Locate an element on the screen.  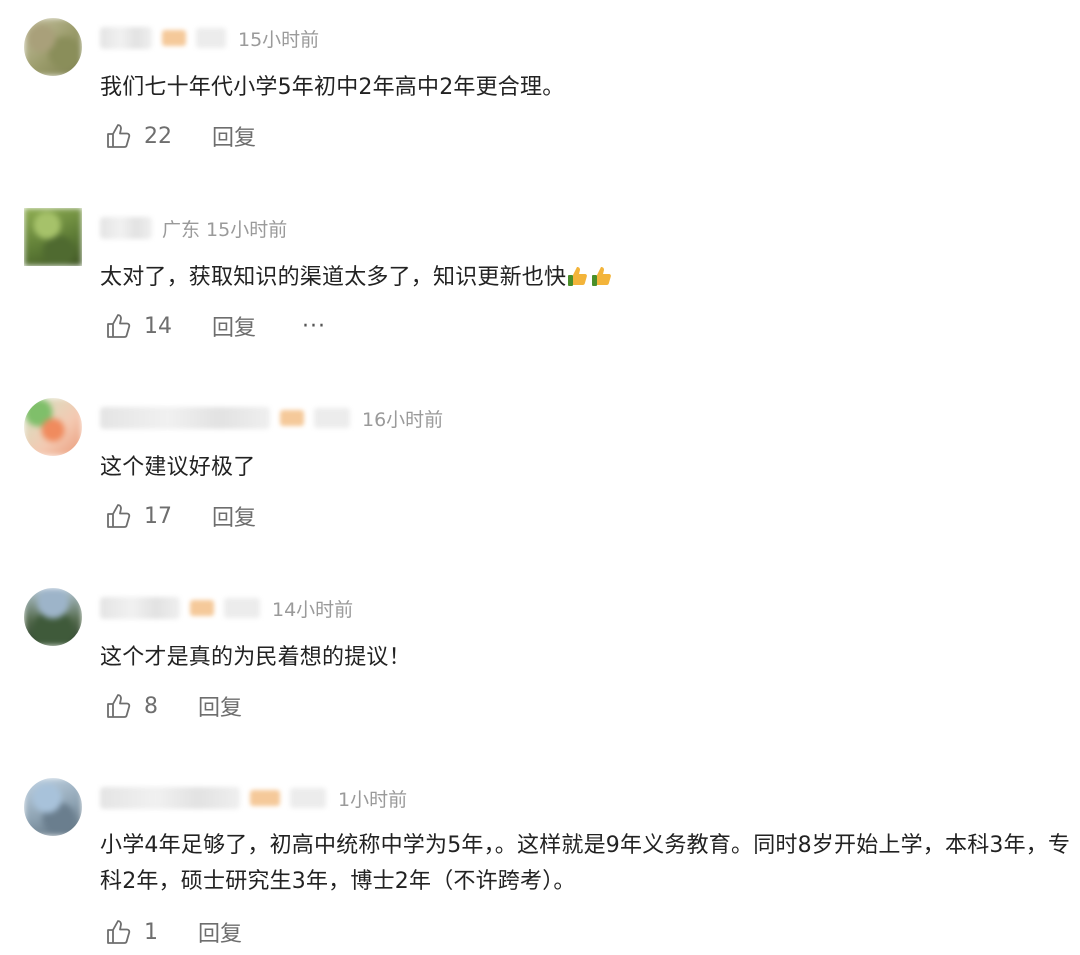
timestamp: 14小时前 is located at coordinates (313, 609).